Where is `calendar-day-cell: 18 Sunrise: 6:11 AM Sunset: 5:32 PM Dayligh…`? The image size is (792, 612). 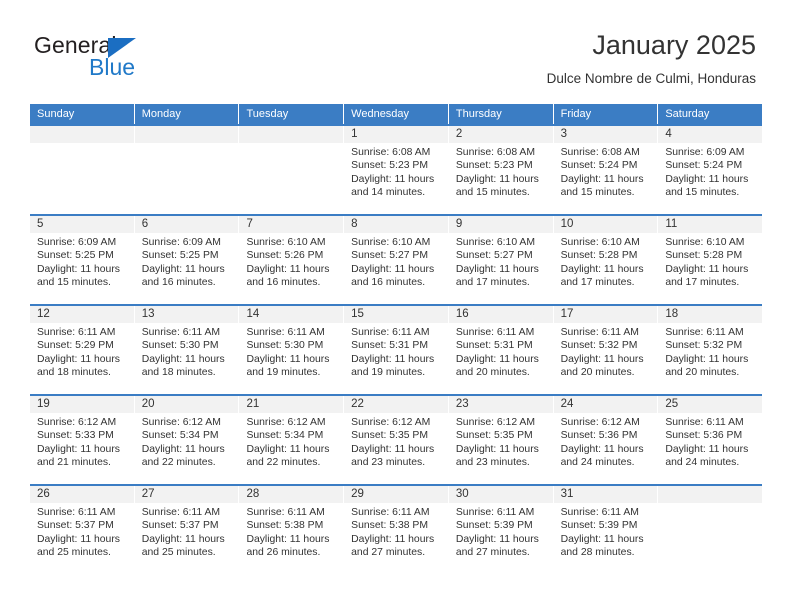
calendar-day-cell: 18 Sunrise: 6:11 AM Sunset: 5:32 PM Dayligh… is located at coordinates (710, 350).